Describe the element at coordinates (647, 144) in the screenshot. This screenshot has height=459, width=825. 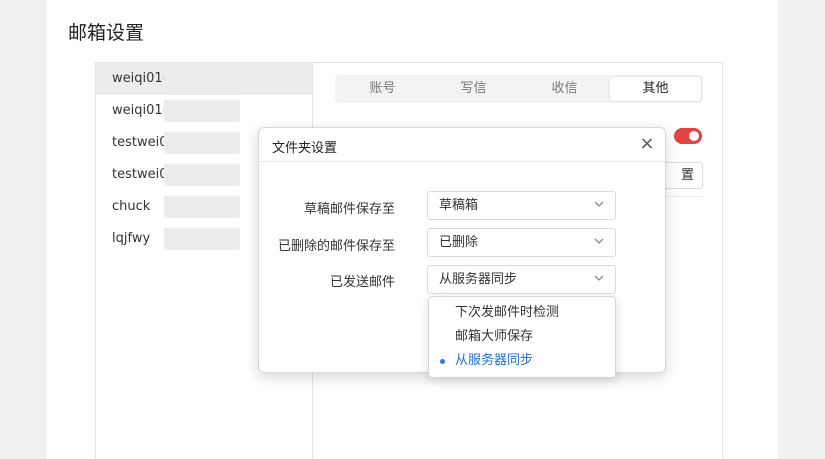
I see `close-icon: ×` at that location.